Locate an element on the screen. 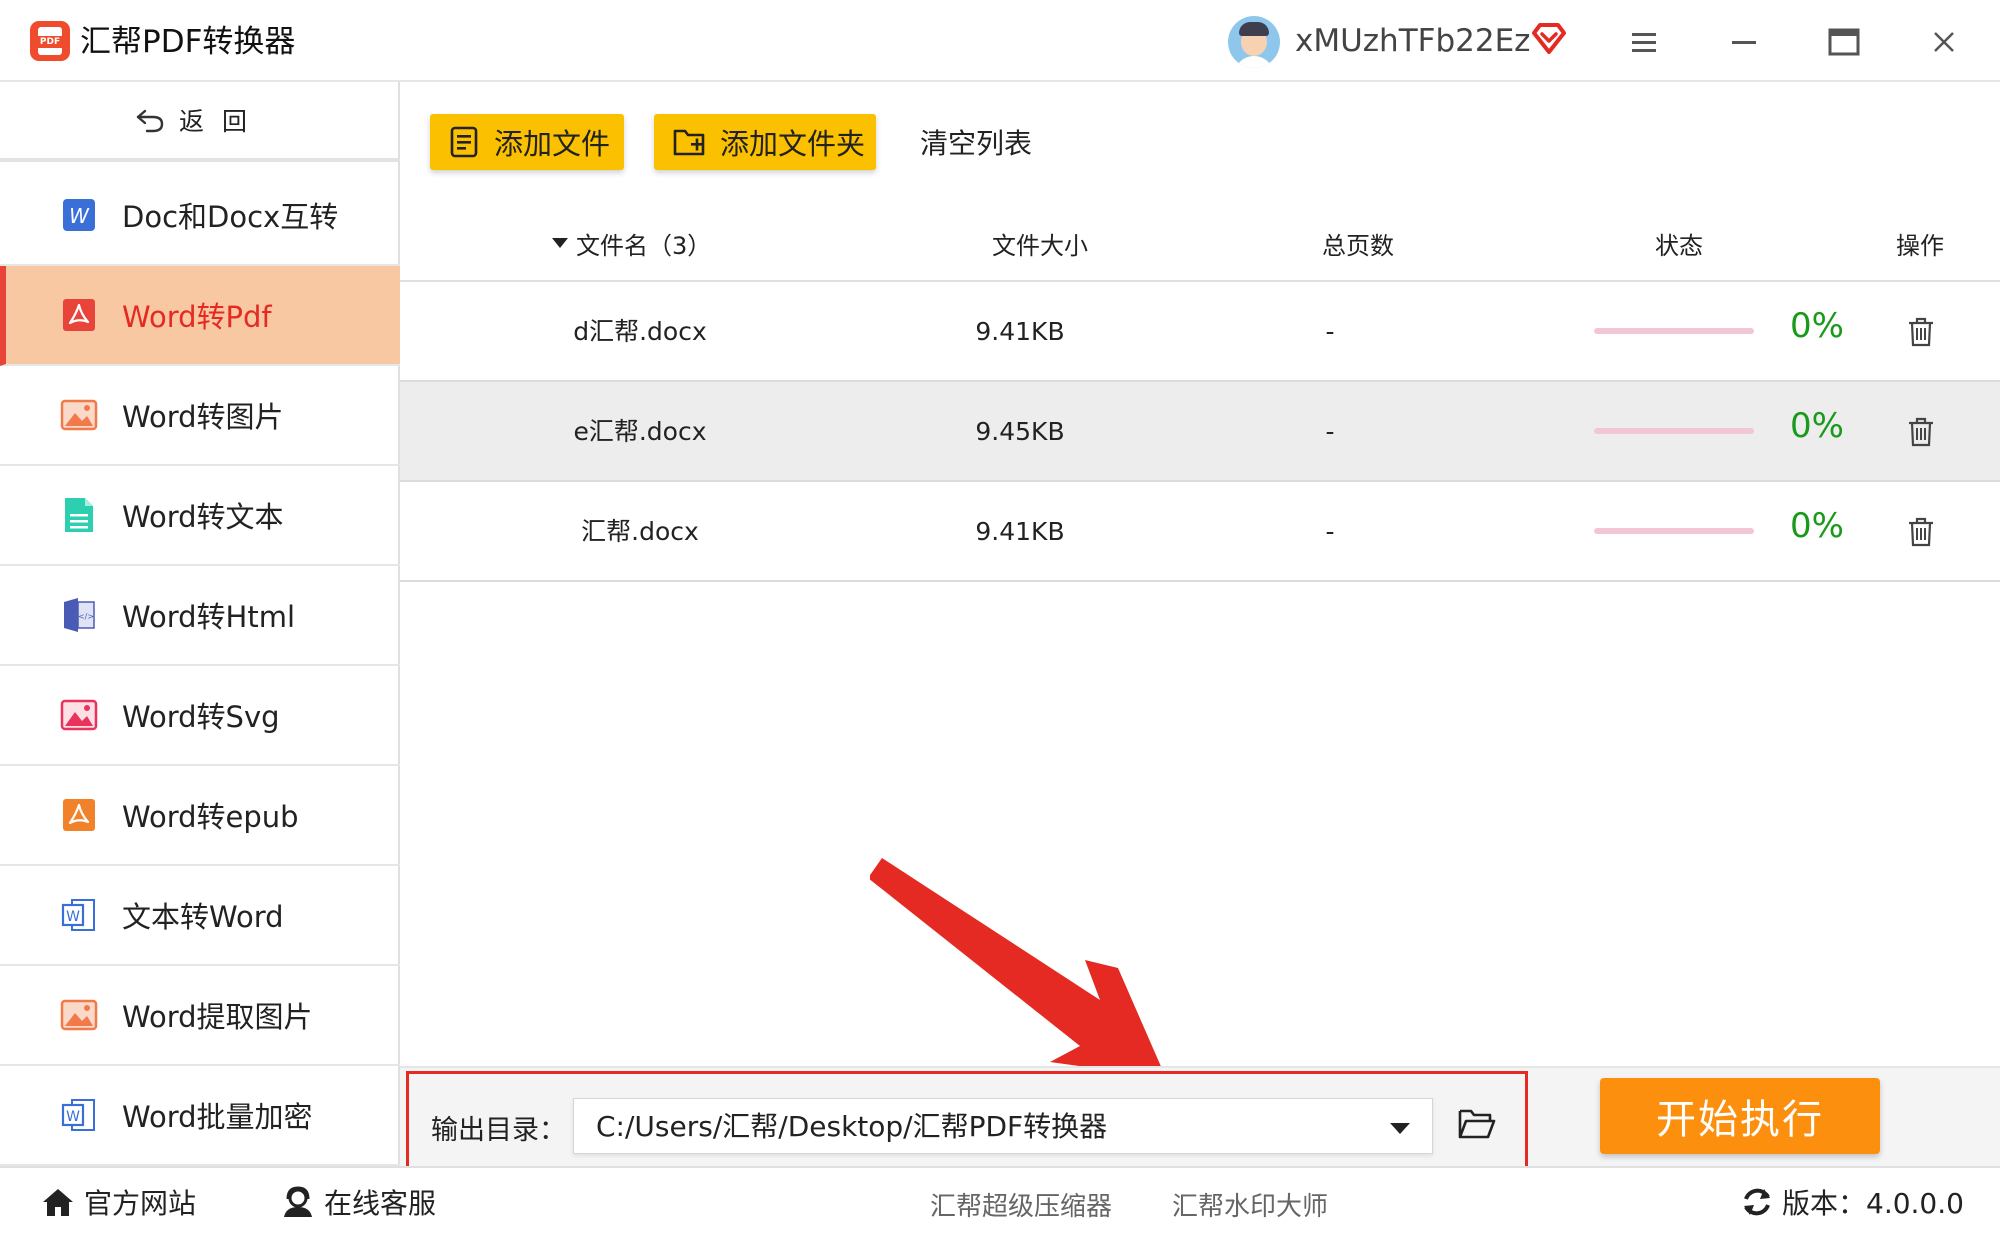  close-icon is located at coordinates (1944, 42).